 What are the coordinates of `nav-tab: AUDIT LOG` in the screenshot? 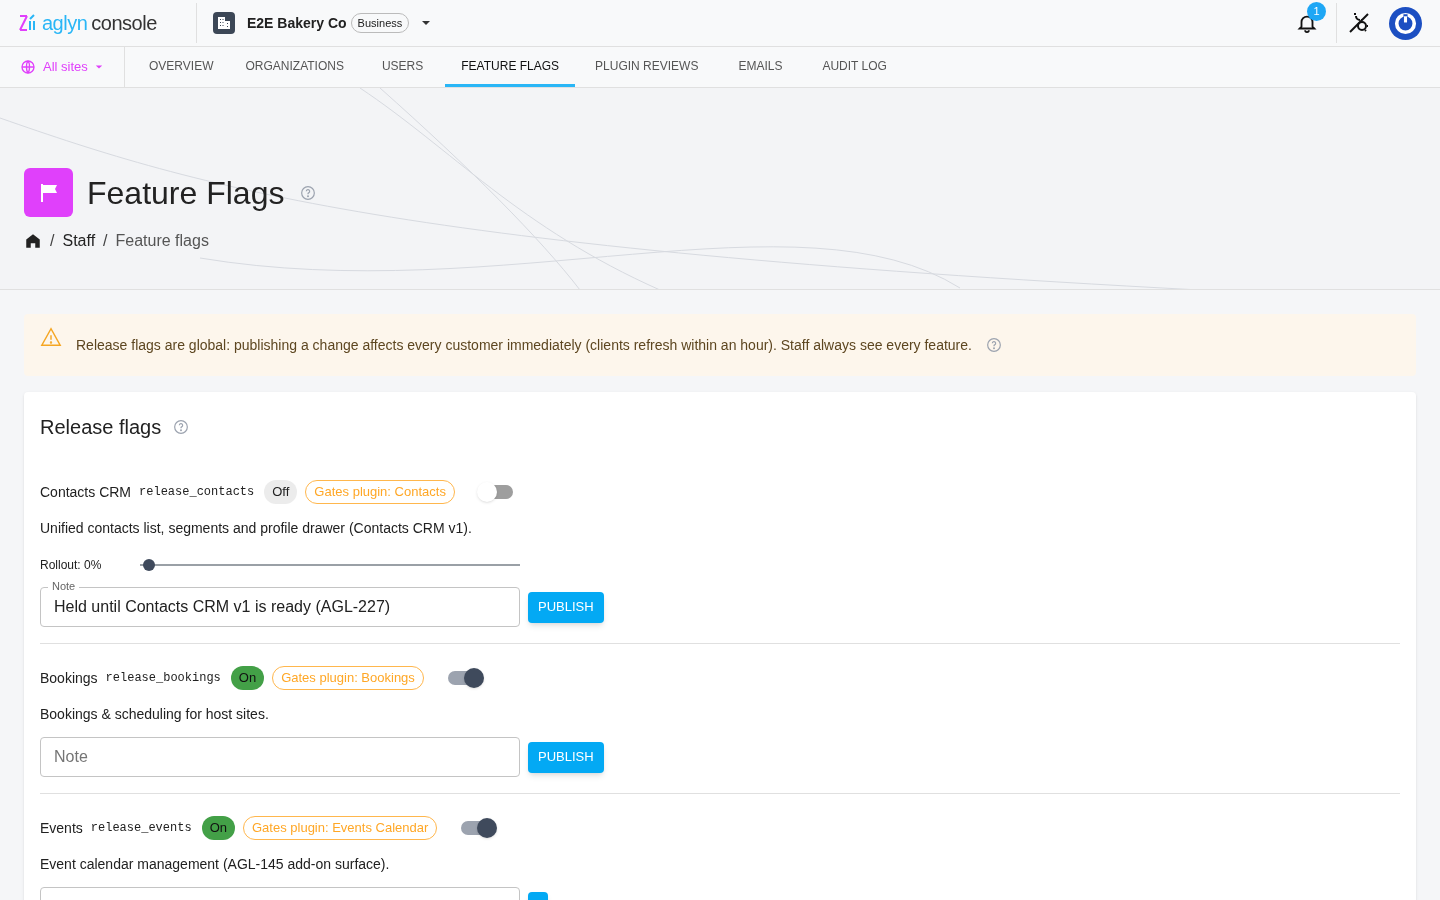 It's located at (854, 67).